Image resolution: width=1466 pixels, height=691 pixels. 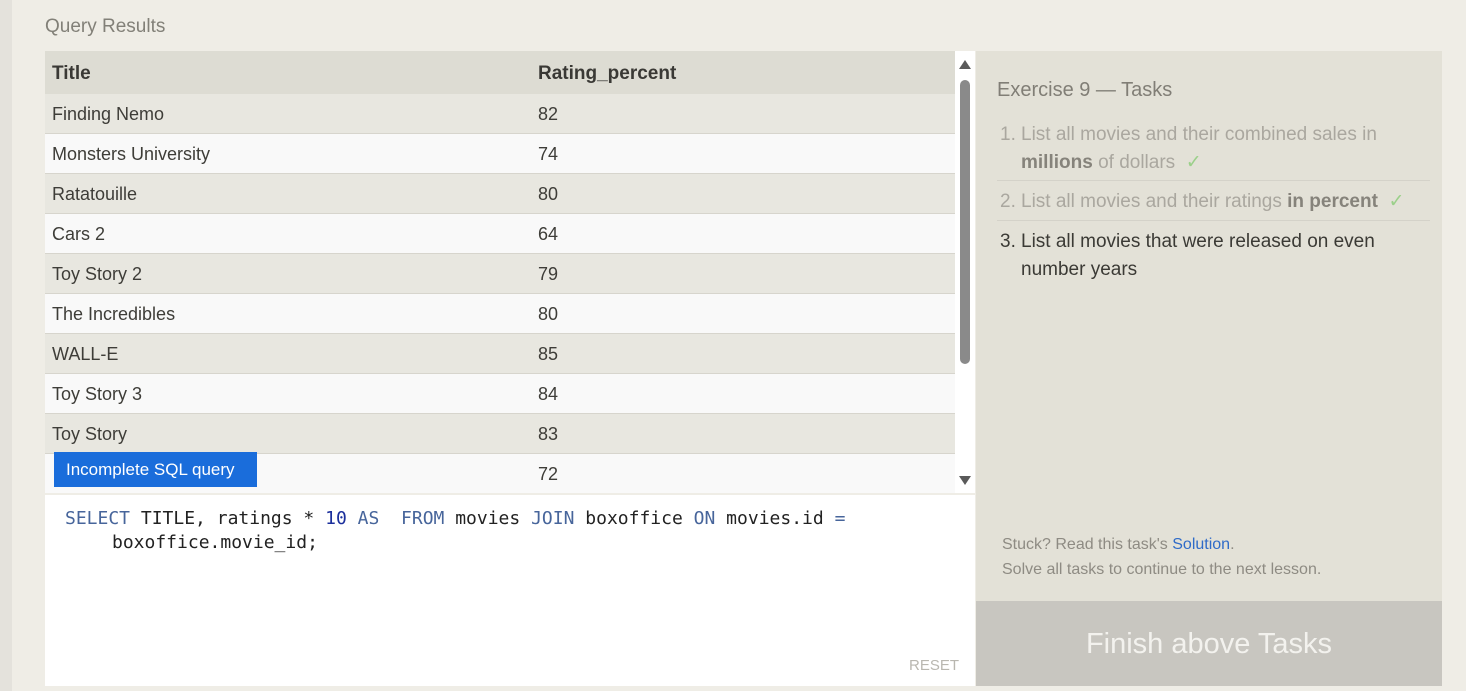 I want to click on code-operator: =, so click(x=840, y=518).